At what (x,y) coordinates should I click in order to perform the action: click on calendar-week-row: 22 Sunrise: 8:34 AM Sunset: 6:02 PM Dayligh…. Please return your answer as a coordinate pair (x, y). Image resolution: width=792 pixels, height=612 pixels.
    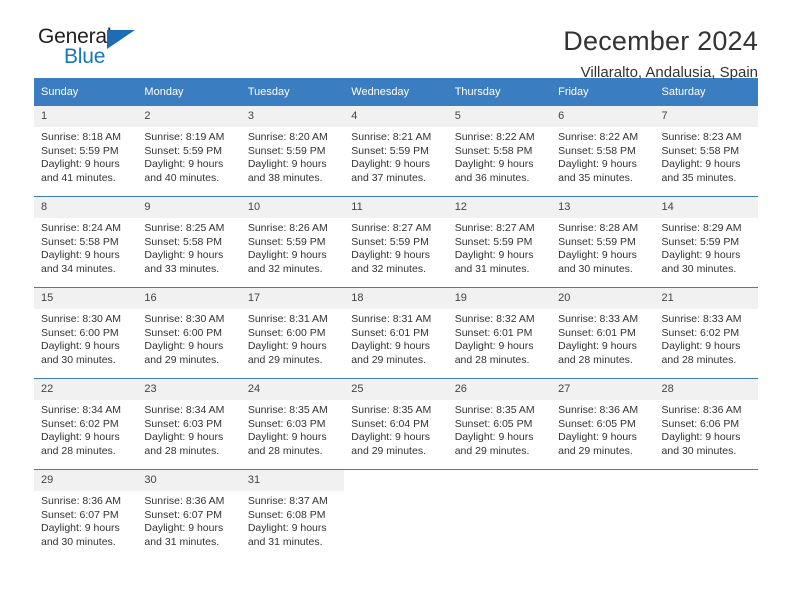
    Looking at the image, I should click on (396, 424).